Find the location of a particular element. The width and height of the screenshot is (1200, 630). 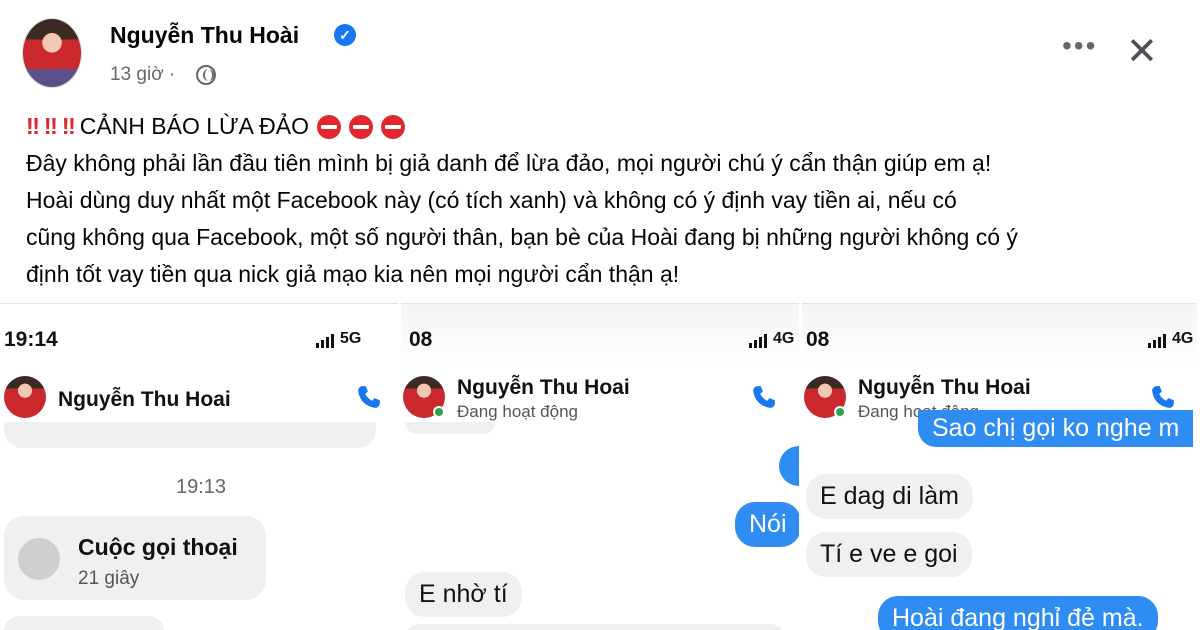

incoming-message: E dag di làm is located at coordinates (889, 496).